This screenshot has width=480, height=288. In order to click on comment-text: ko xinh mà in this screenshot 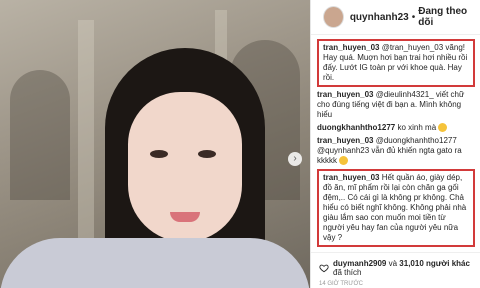, I will do `click(417, 127)`.